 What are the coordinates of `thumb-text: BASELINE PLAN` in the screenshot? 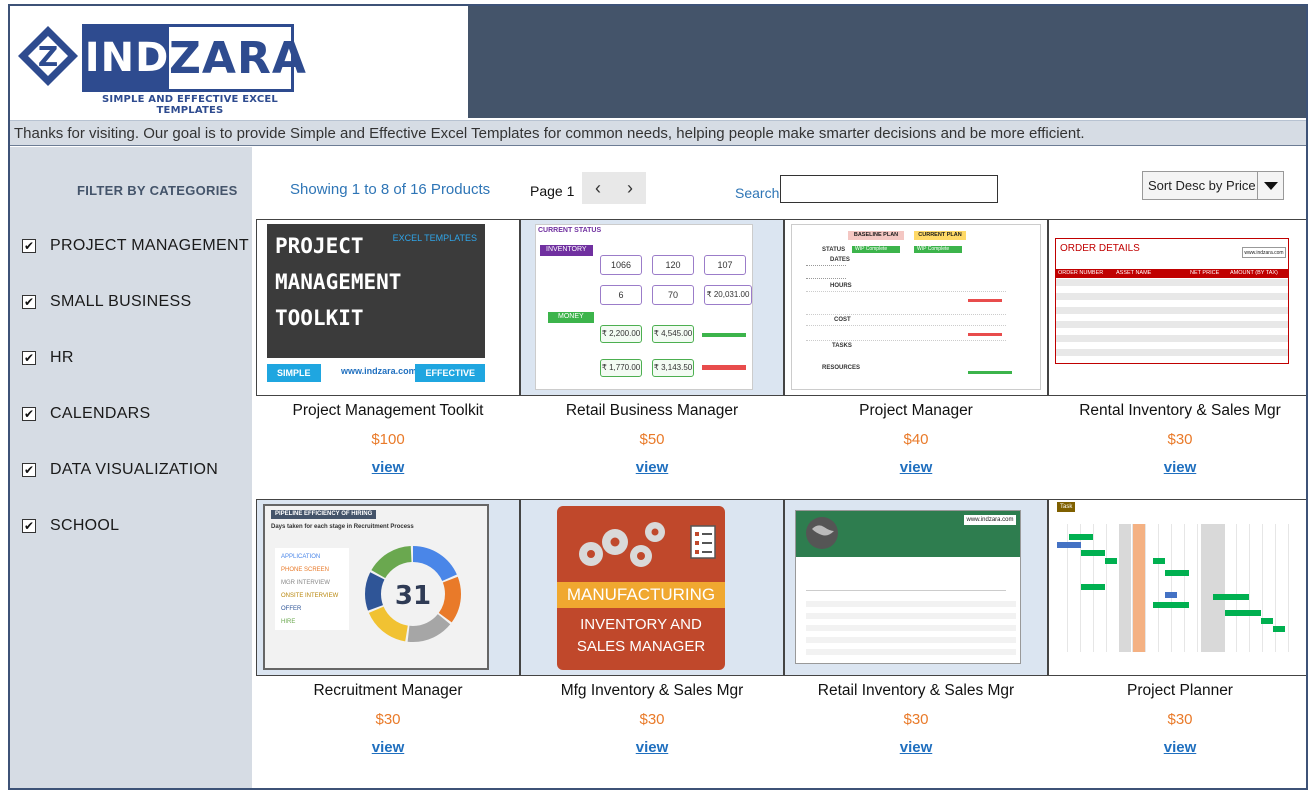 It's located at (876, 235).